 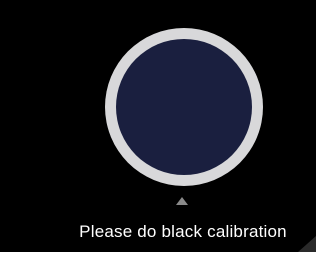 I want to click on calibration-prompt: Please do black calibration, so click(x=183, y=231).